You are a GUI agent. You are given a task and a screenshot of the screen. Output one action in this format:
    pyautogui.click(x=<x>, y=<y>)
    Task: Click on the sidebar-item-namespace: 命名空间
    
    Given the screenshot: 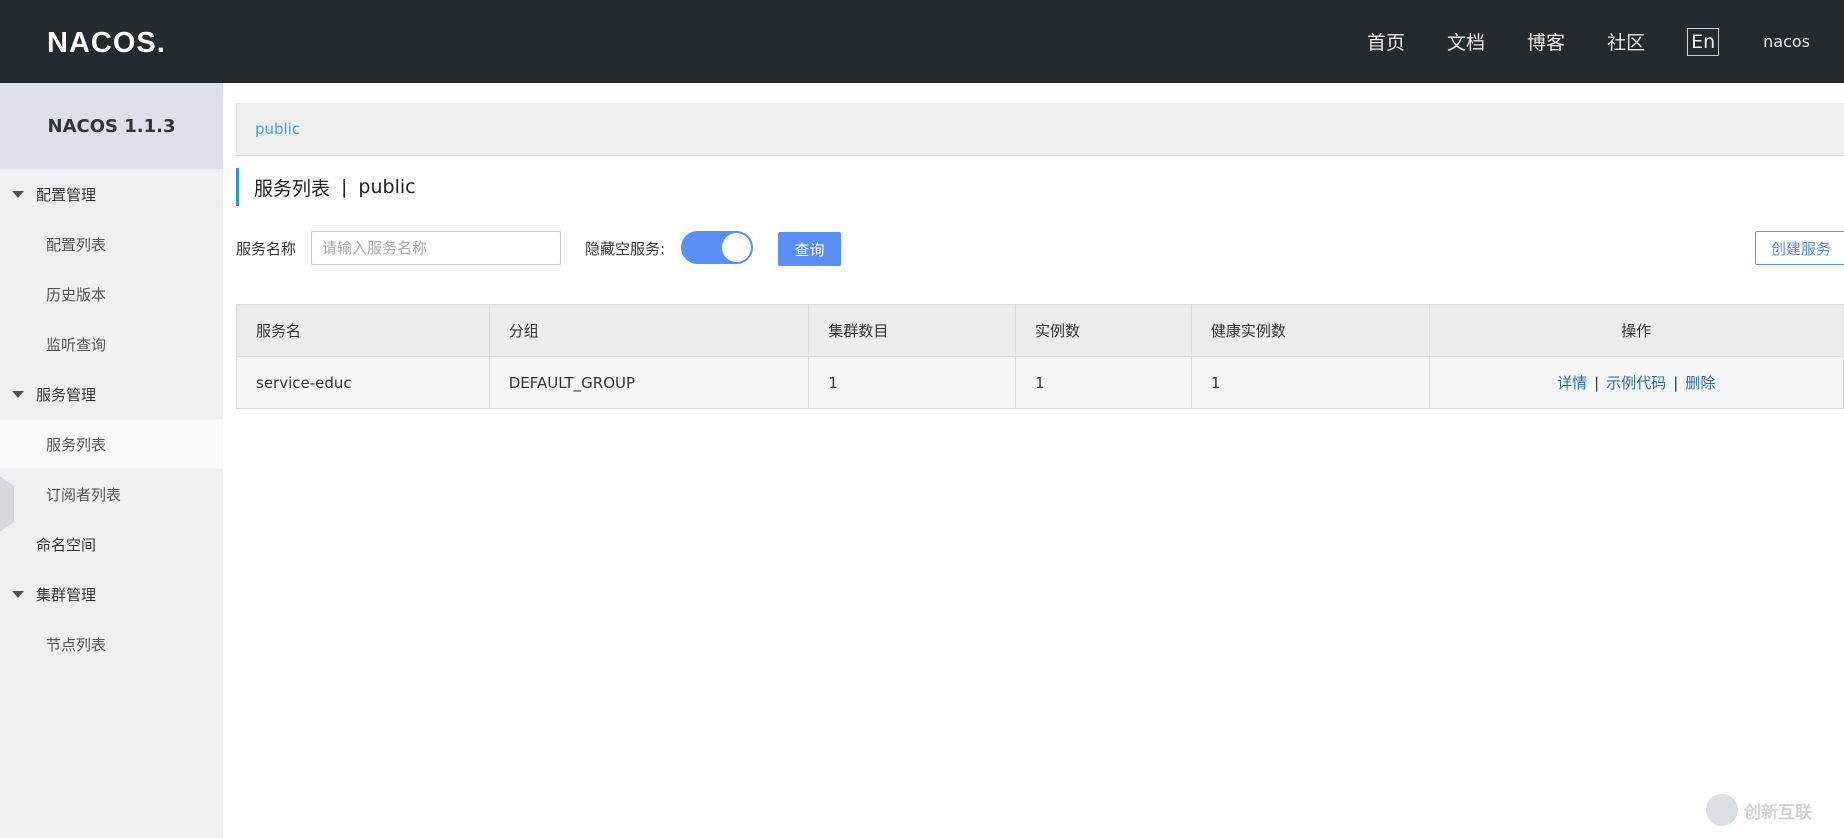 What is the action you would take?
    pyautogui.click(x=111, y=544)
    